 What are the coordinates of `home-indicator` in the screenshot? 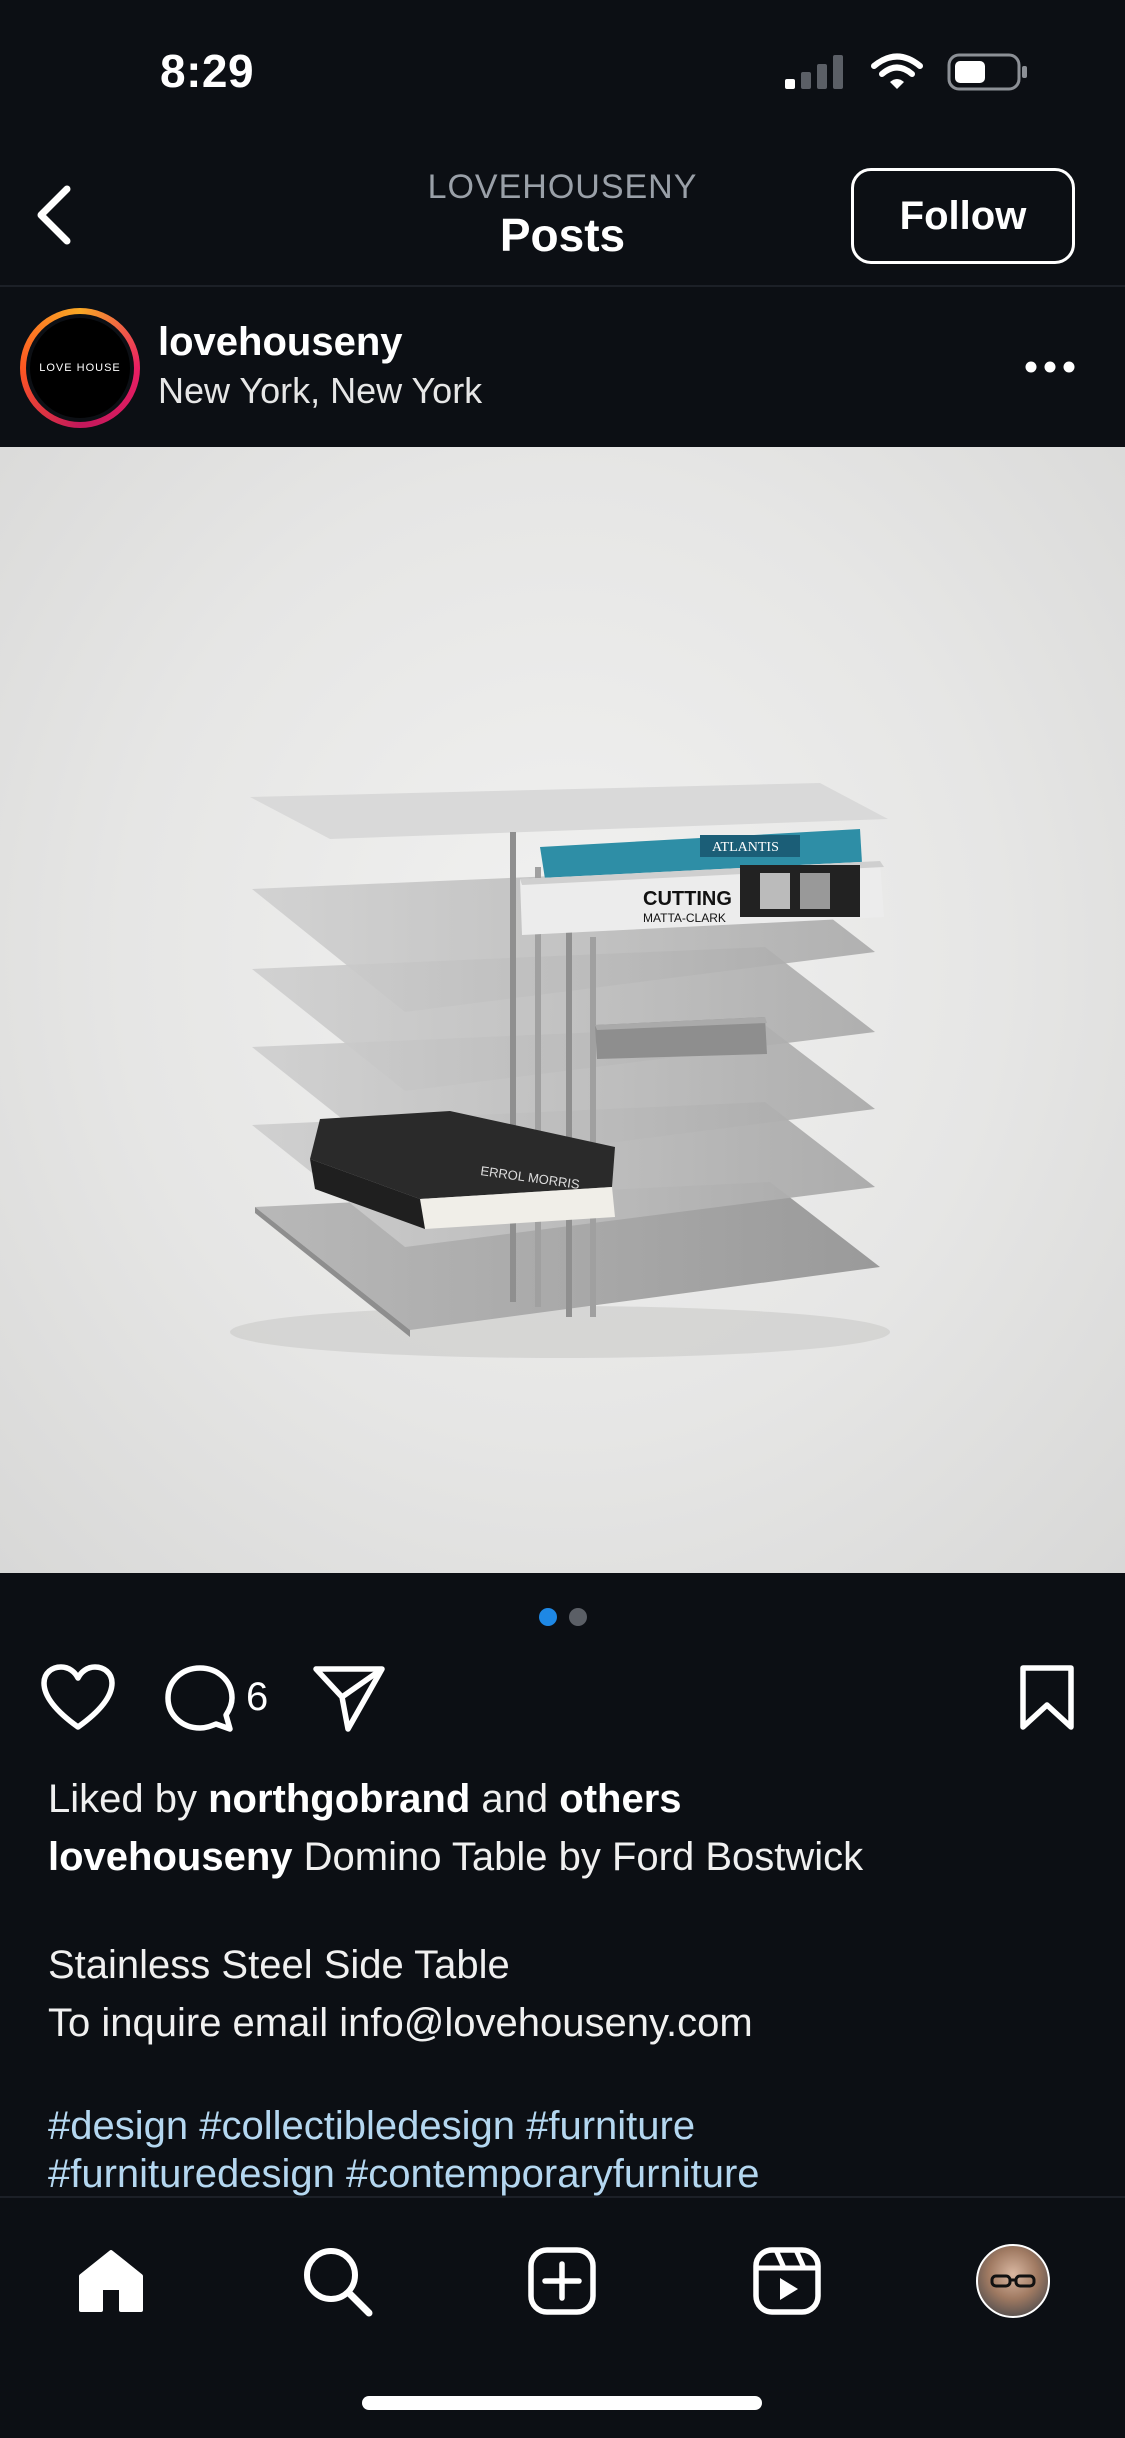 It's located at (562, 2403).